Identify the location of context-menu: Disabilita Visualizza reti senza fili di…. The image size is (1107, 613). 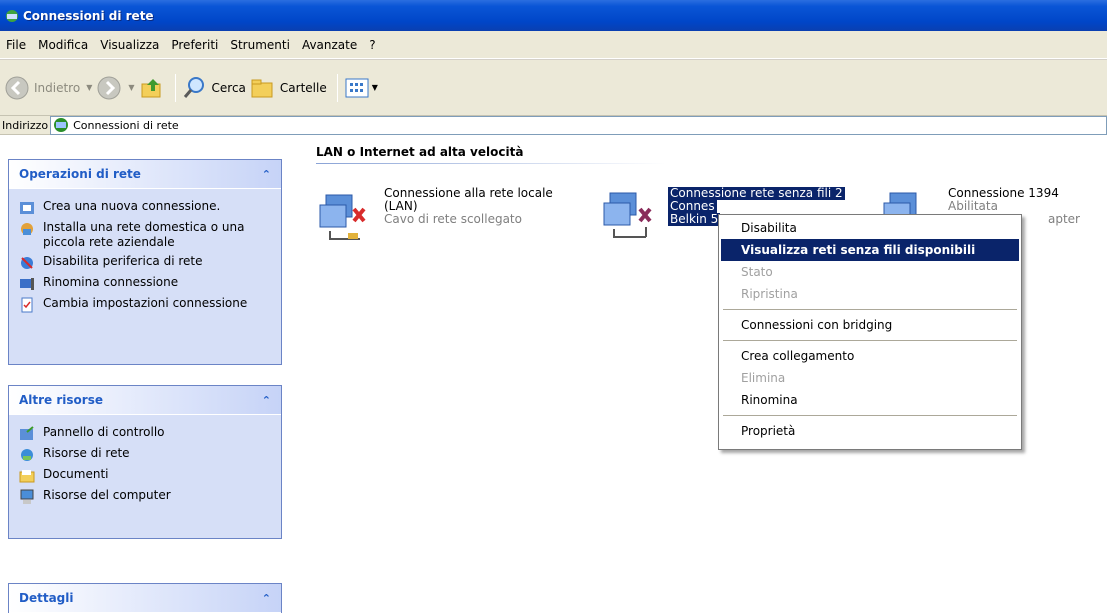
(870, 332).